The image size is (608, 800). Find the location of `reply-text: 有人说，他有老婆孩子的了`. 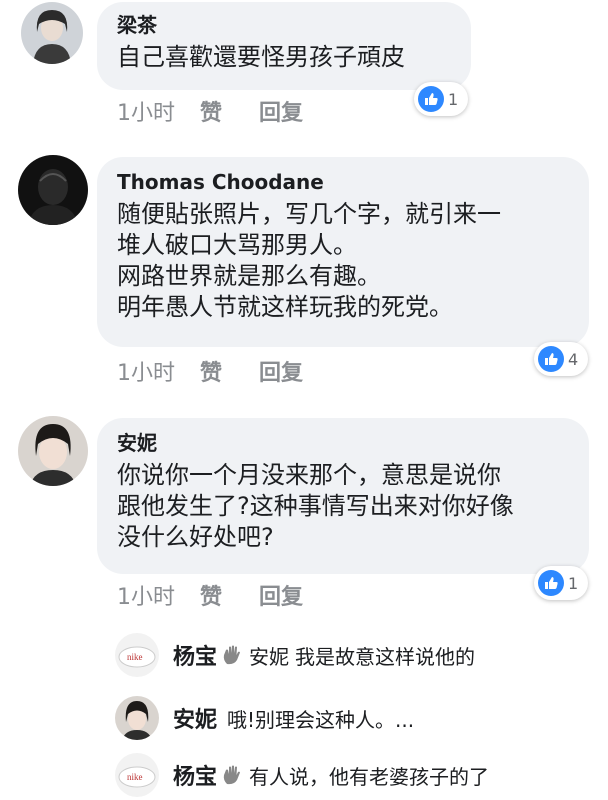

reply-text: 有人说，他有老婆孩子的了 is located at coordinates (369, 776).